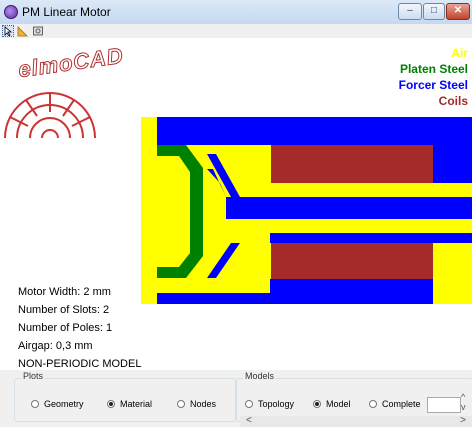 This screenshot has width=472, height=427. Describe the element at coordinates (8, 31) in the screenshot. I see `select-tool-icon` at that location.